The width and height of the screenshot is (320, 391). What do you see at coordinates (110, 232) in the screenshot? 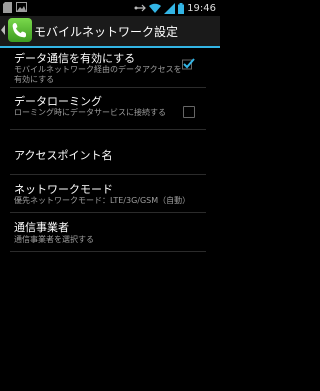
I see `setting-network-operator: 通信事業者 通信事業者を選択する` at bounding box center [110, 232].